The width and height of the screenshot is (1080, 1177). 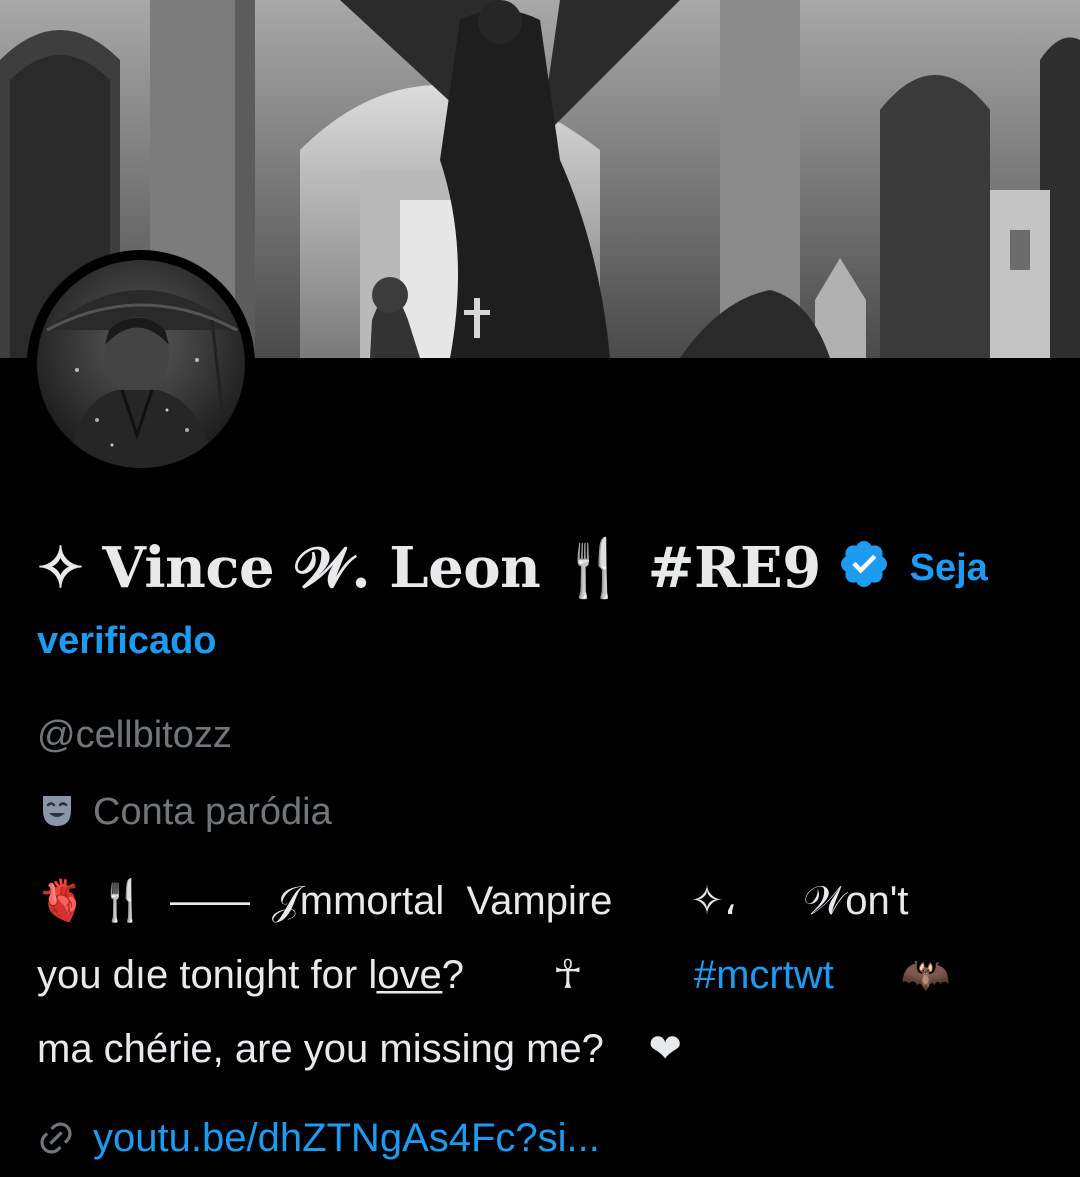 I want to click on bio-hashtag-link: #mcrtwt, so click(x=764, y=975).